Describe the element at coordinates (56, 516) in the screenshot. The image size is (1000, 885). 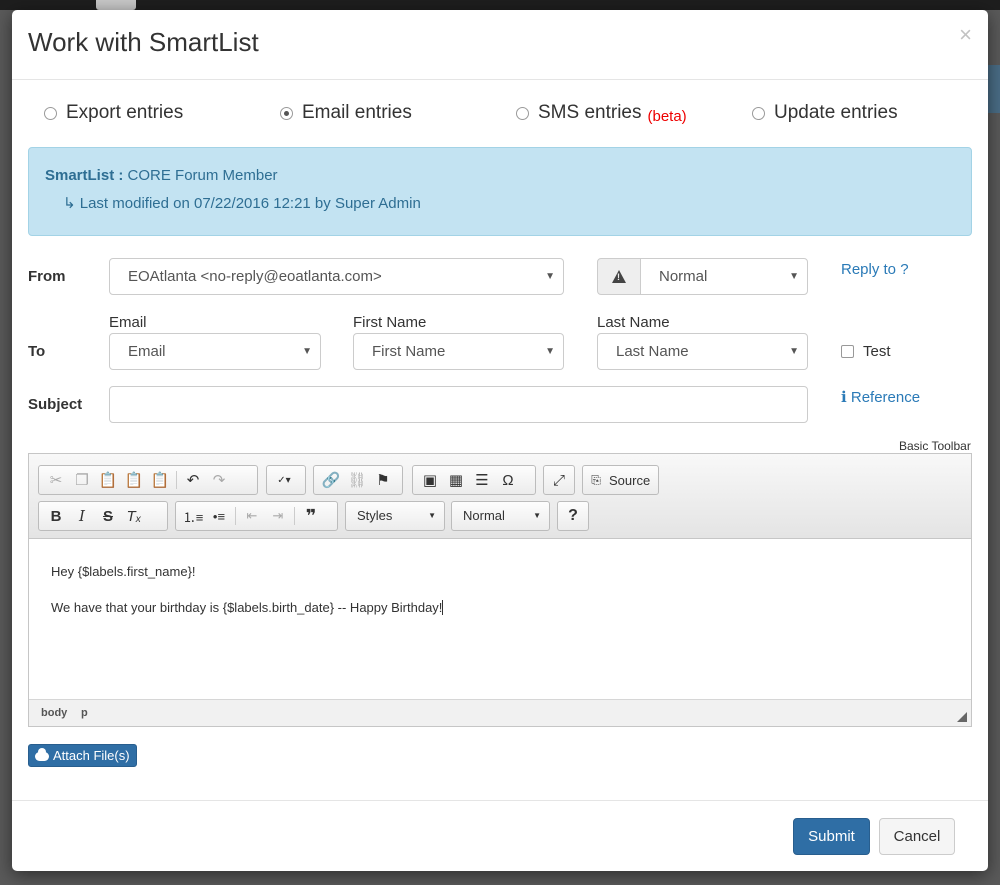
I see `bold-icon: B` at that location.